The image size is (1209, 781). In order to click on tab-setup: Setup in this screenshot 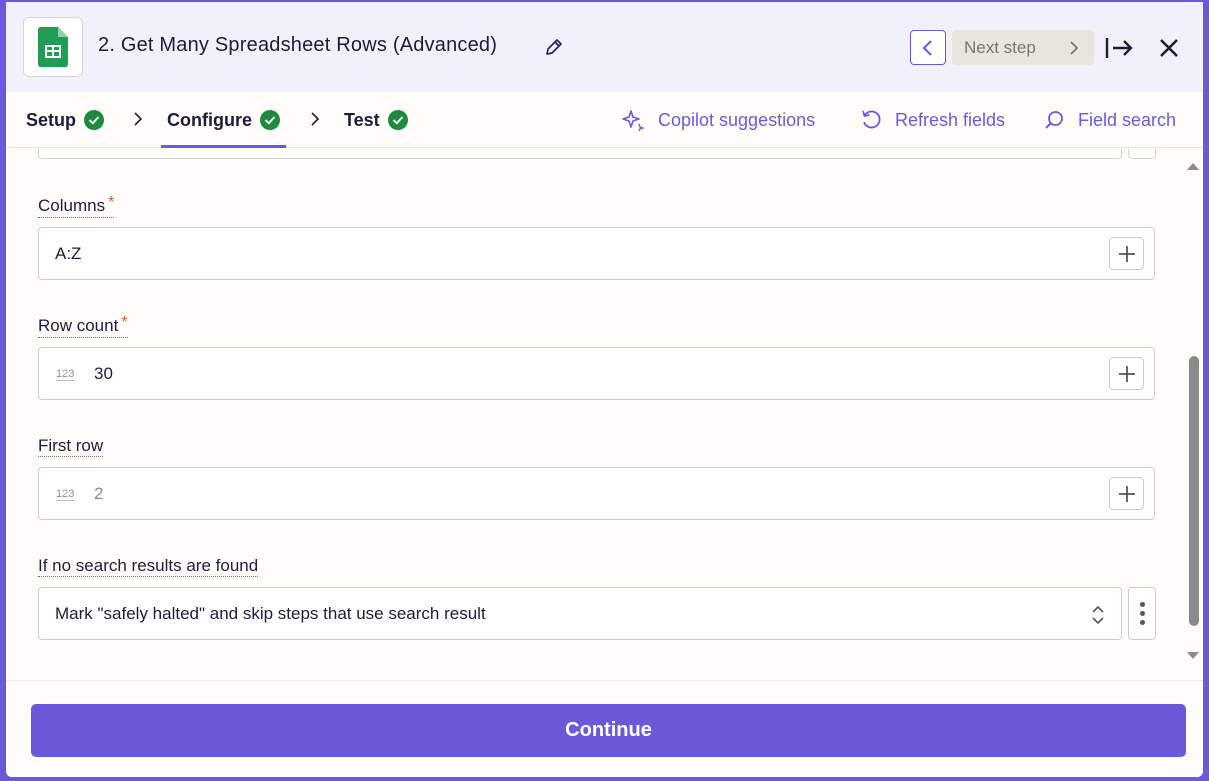, I will do `click(65, 120)`.